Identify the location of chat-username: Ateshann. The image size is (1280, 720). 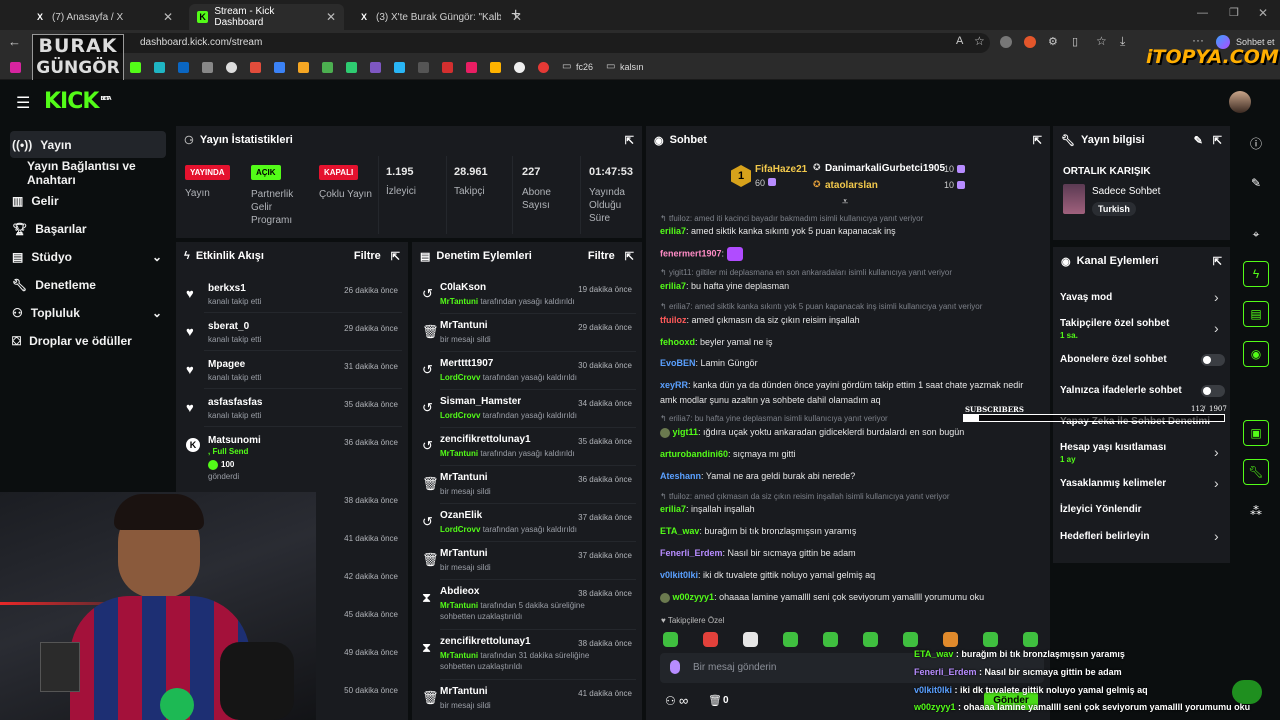
(680, 476).